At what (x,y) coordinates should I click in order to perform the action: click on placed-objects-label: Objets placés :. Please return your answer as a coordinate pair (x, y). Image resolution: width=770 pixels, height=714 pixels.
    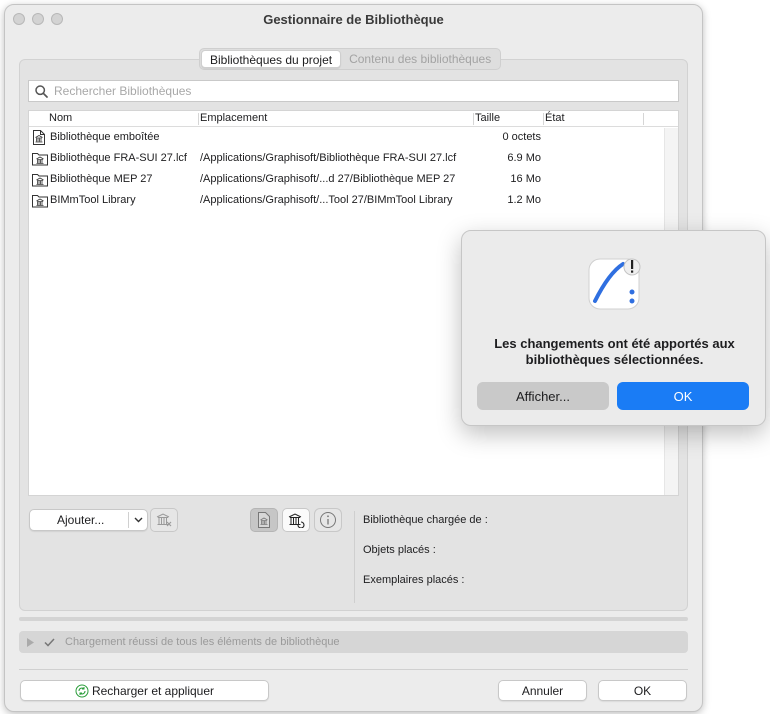
    Looking at the image, I should click on (399, 550).